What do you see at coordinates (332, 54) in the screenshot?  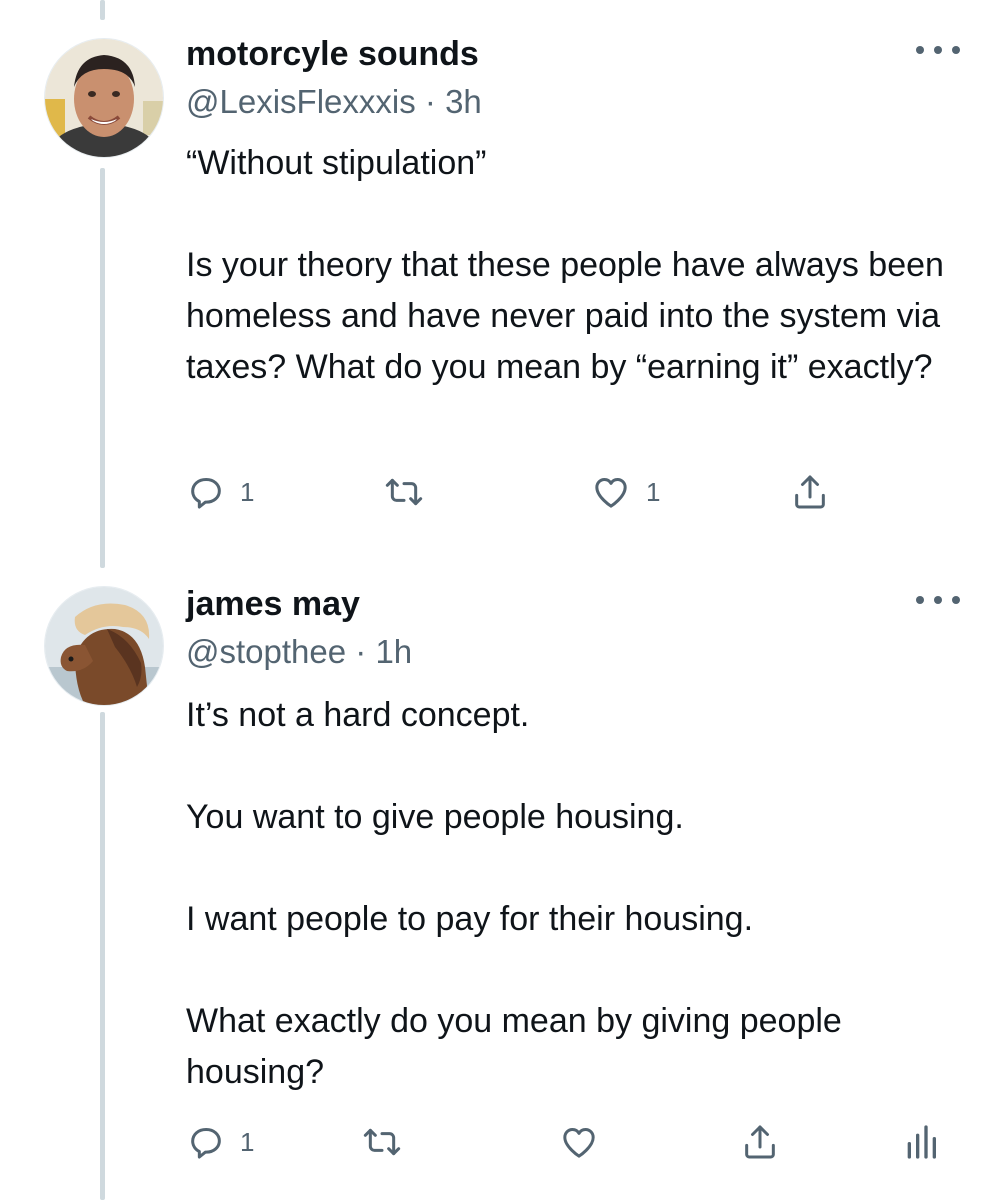 I see `display-name: motorcyle sounds` at bounding box center [332, 54].